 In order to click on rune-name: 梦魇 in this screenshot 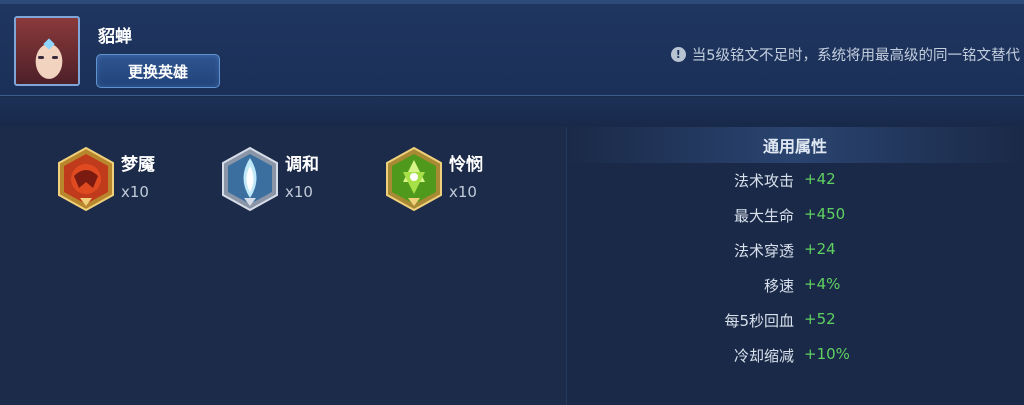, I will do `click(138, 165)`.